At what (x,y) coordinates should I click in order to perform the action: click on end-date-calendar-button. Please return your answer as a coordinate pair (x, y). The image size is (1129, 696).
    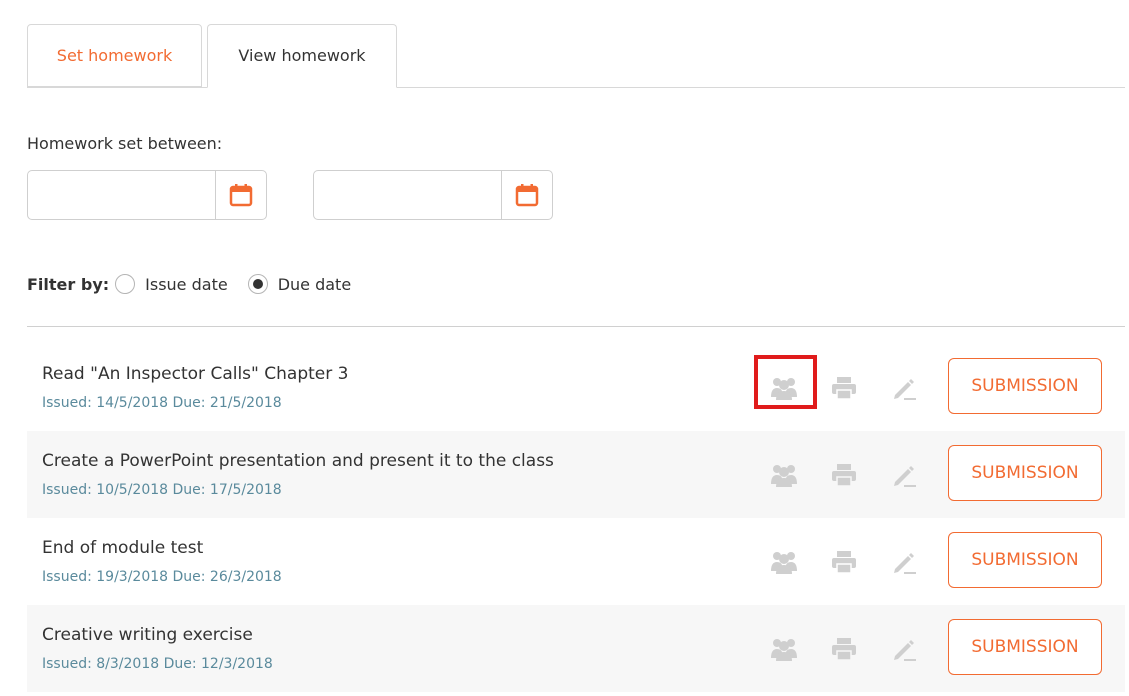
    Looking at the image, I should click on (526, 195).